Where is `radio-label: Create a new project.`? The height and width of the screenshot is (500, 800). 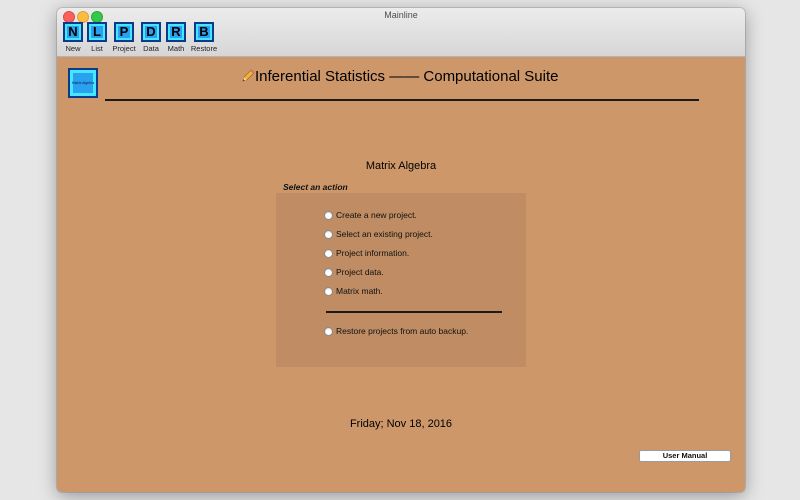 radio-label: Create a new project. is located at coordinates (376, 215).